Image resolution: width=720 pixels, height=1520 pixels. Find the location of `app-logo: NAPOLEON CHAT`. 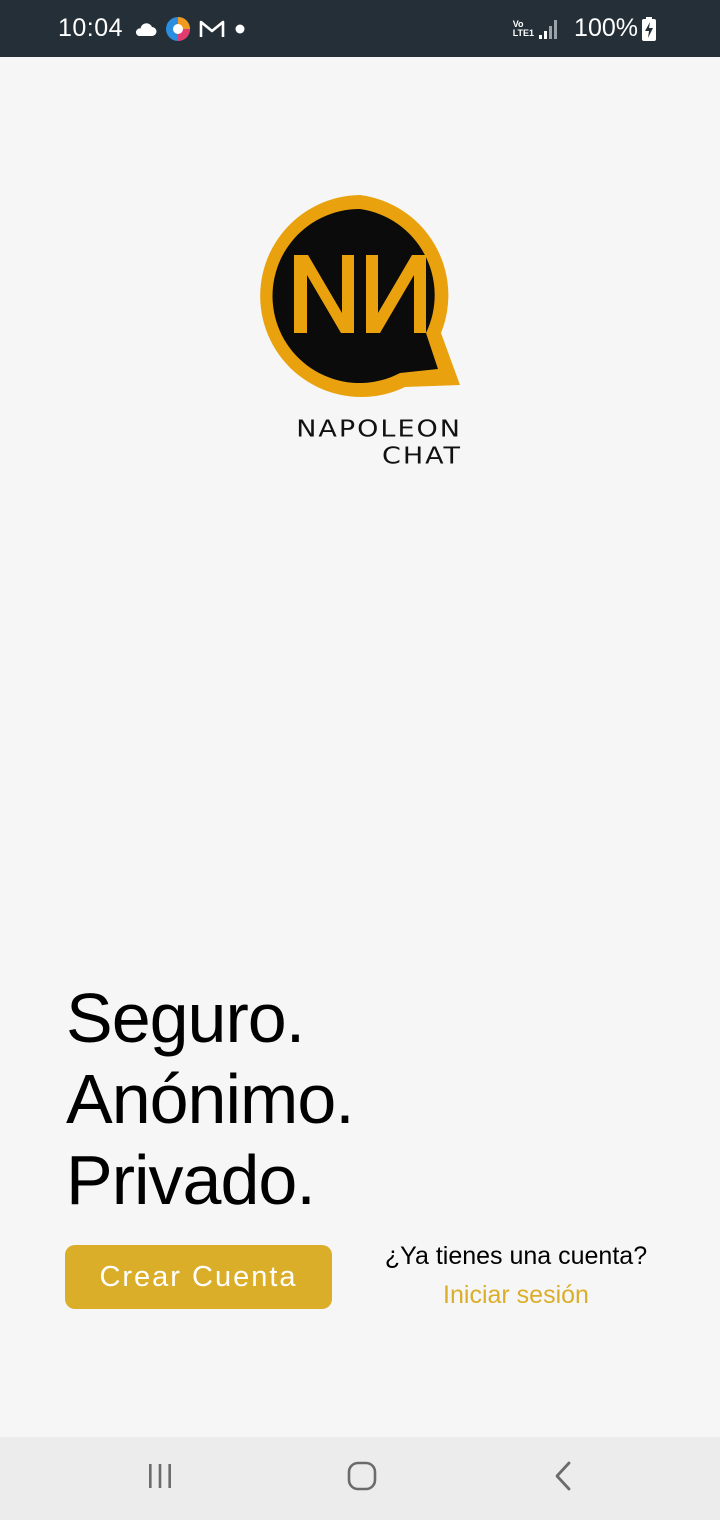

app-logo: NAPOLEON CHAT is located at coordinates (361, 335).